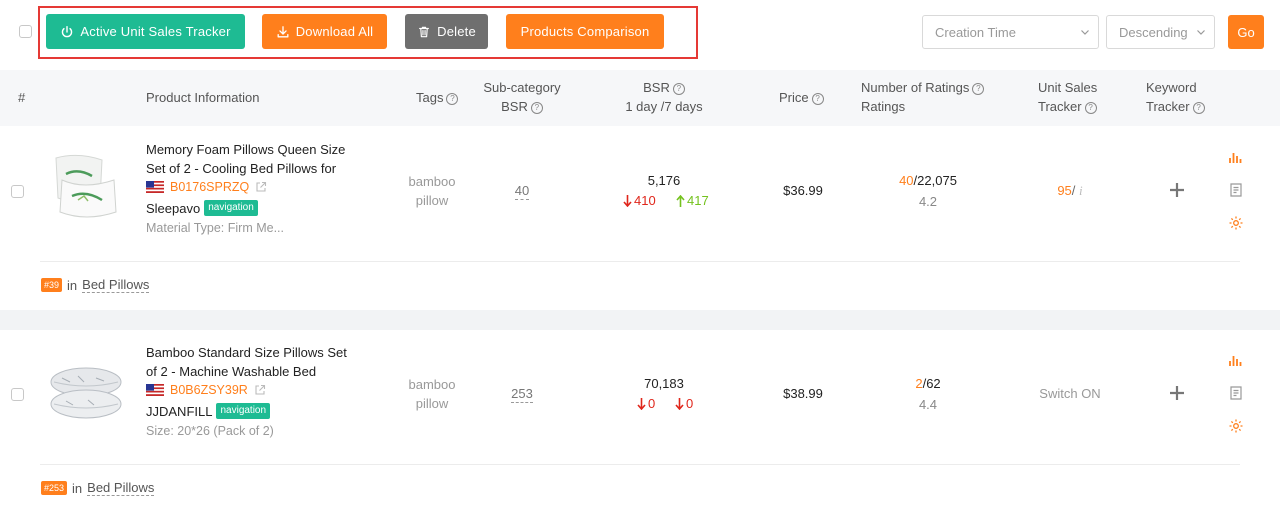 This screenshot has width=1280, height=512. I want to click on brand-name: JJDANFILL, so click(179, 411).